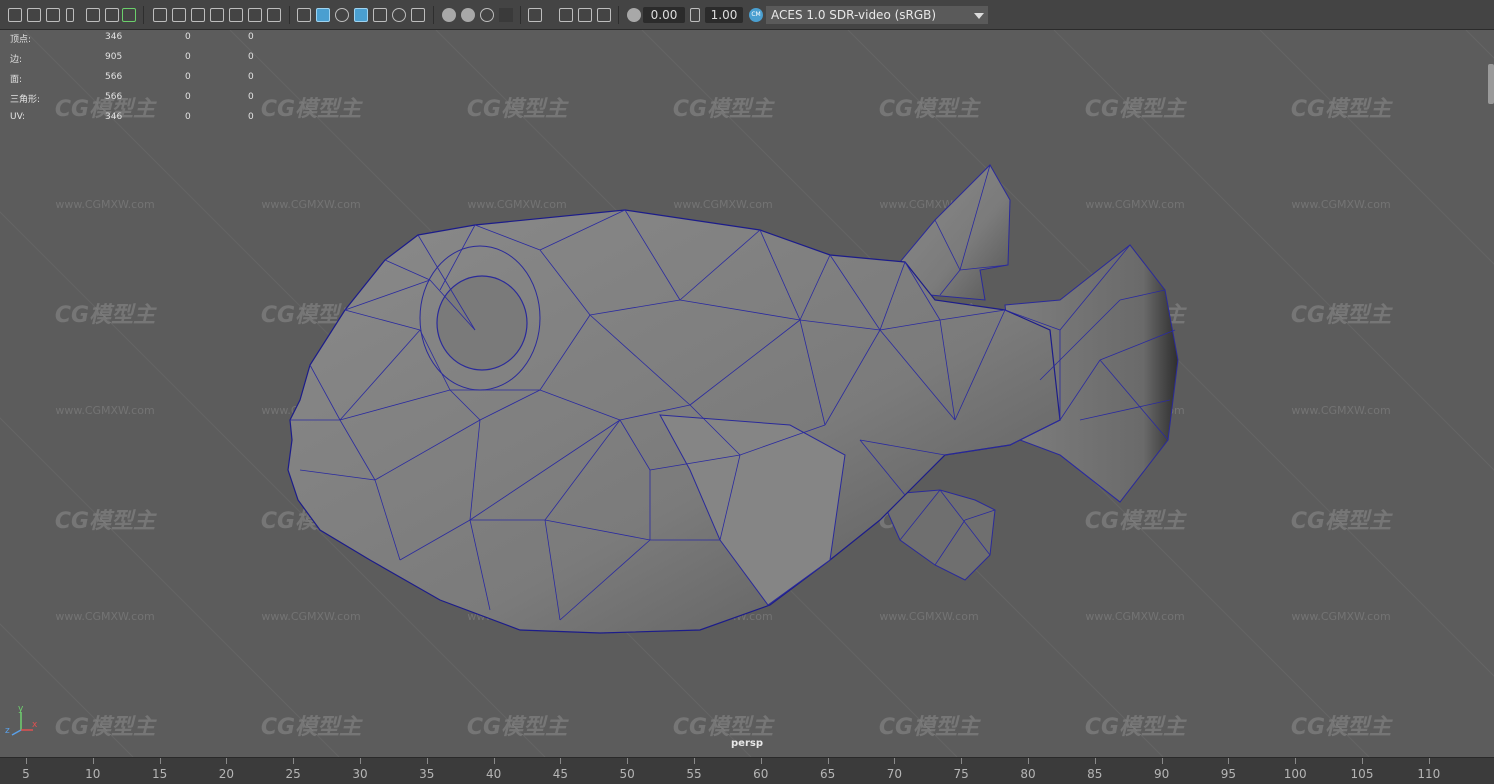  I want to click on timeline-tick-label: 70, so click(894, 774).